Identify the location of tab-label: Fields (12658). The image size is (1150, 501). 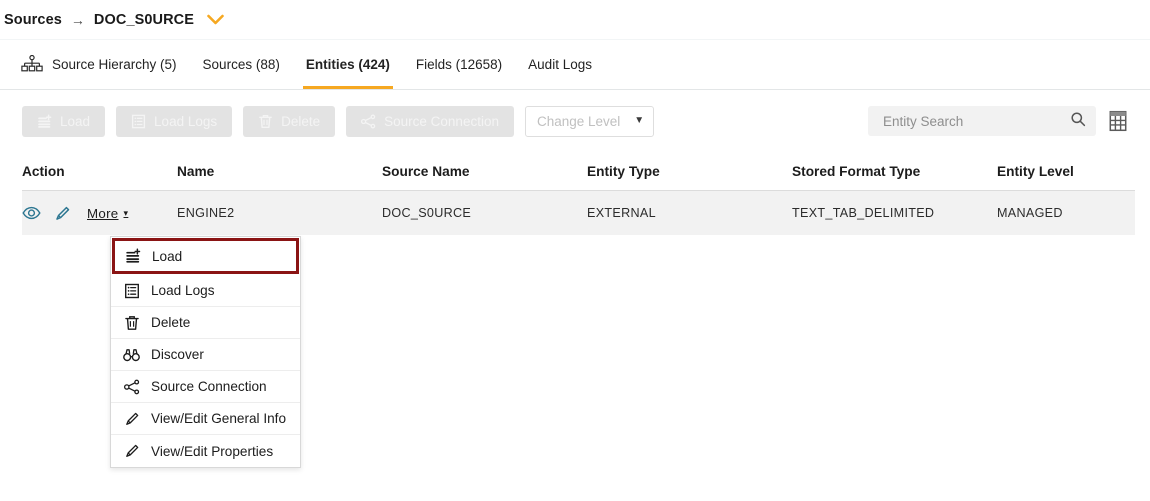
(459, 64).